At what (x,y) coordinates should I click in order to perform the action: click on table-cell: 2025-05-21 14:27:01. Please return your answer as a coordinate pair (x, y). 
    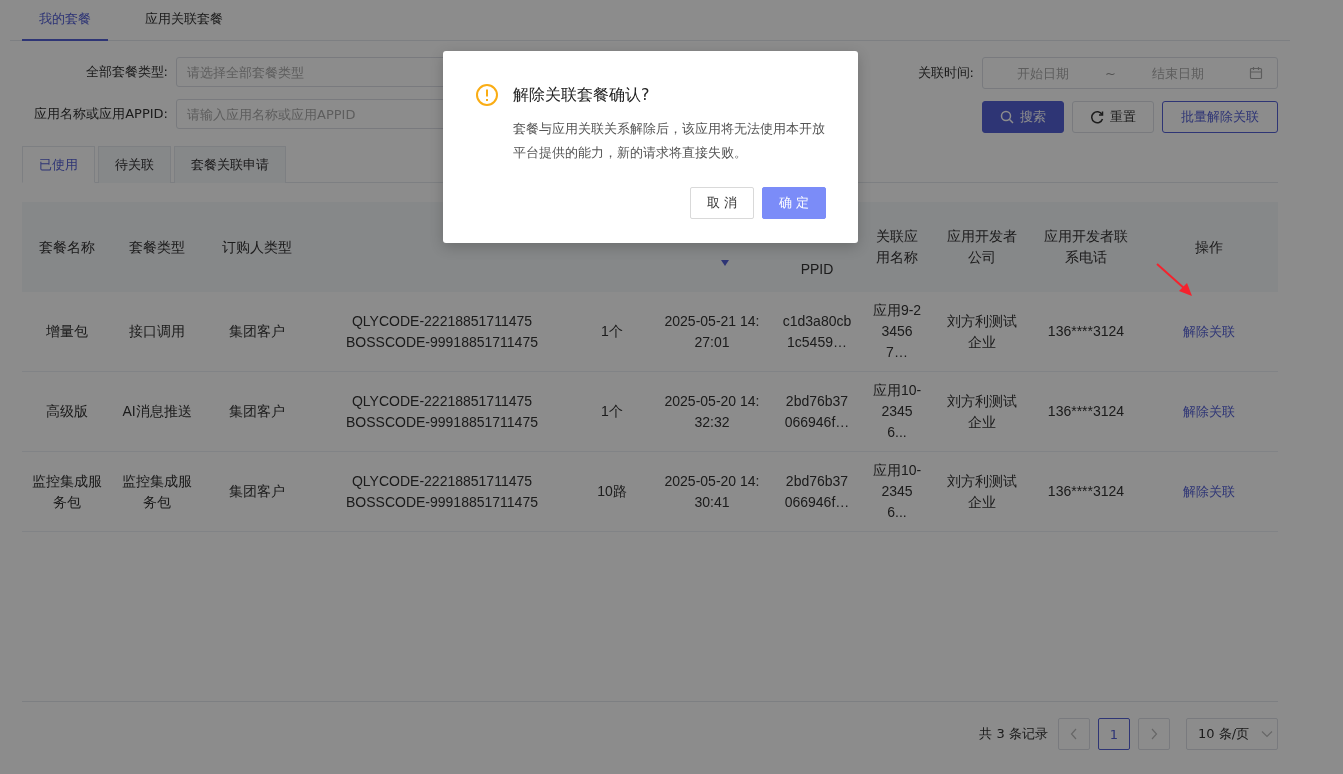
    Looking at the image, I should click on (712, 331).